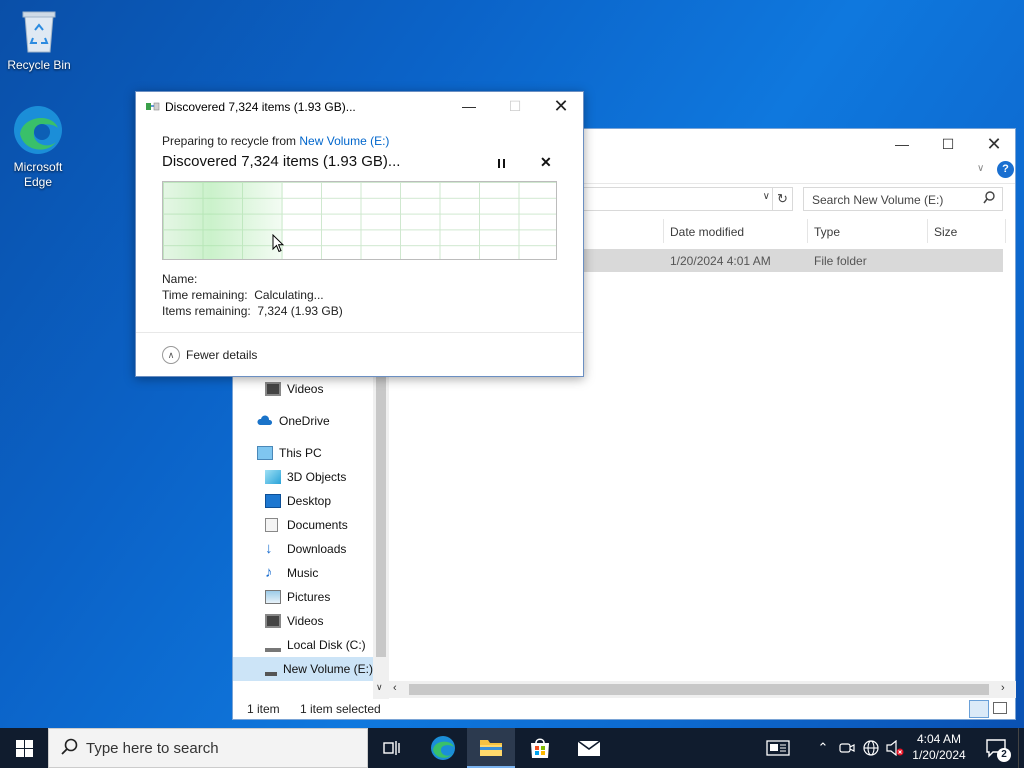 The height and width of the screenshot is (768, 1024). Describe the element at coordinates (840, 261) in the screenshot. I see `row-type: File folder` at that location.